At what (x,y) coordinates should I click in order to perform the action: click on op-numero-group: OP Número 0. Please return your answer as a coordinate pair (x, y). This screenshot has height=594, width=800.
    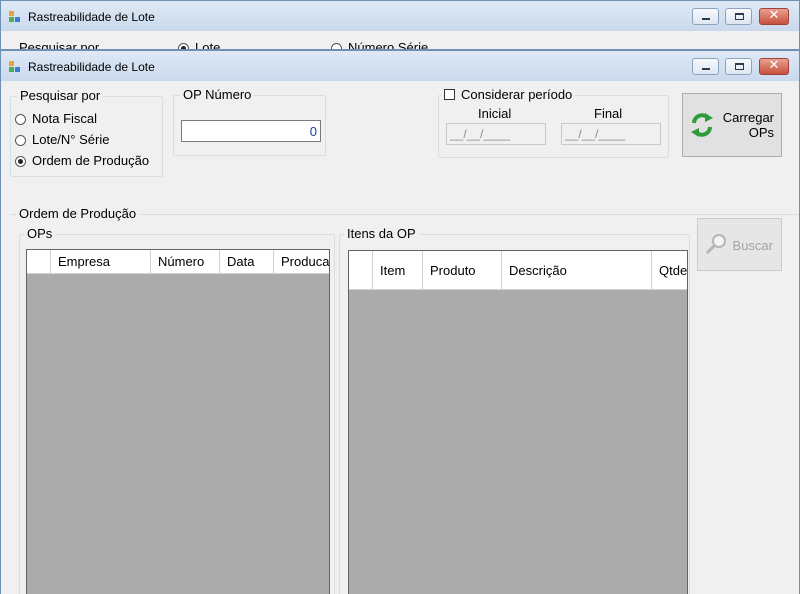
    Looking at the image, I should click on (249, 121).